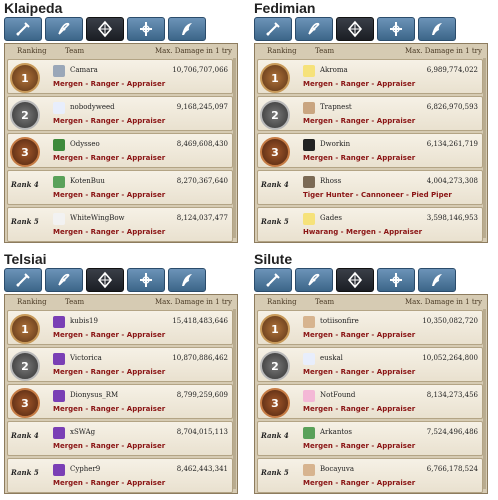 The height and width of the screenshot is (500, 498). What do you see at coordinates (377, 195) in the screenshot?
I see `class-build: Tiger Hunter - Cannoneer - Pied Piper` at bounding box center [377, 195].